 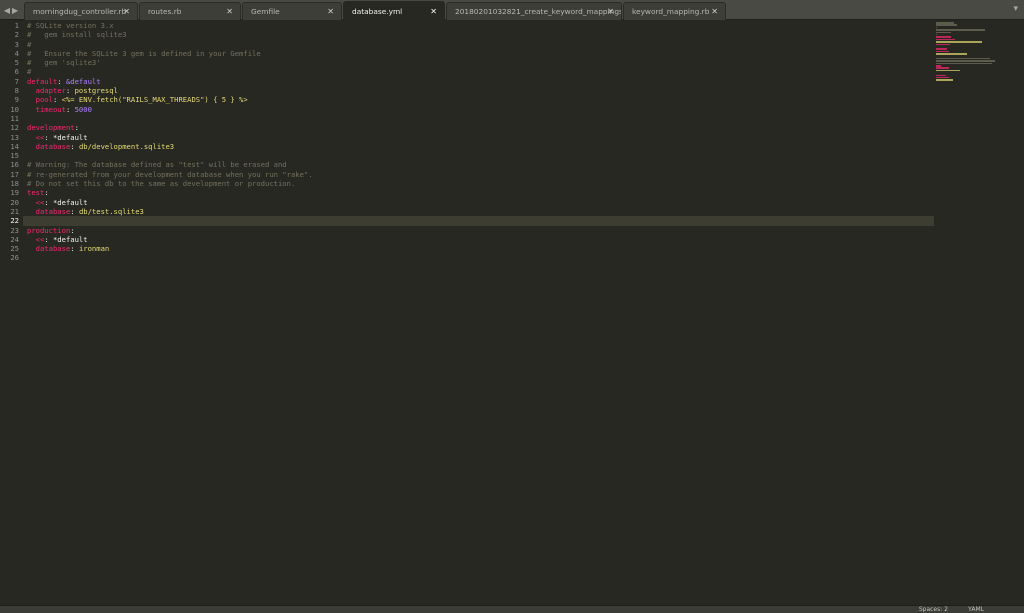 What do you see at coordinates (77, 35) in the screenshot?
I see `code-token: # gem install sqlite3` at bounding box center [77, 35].